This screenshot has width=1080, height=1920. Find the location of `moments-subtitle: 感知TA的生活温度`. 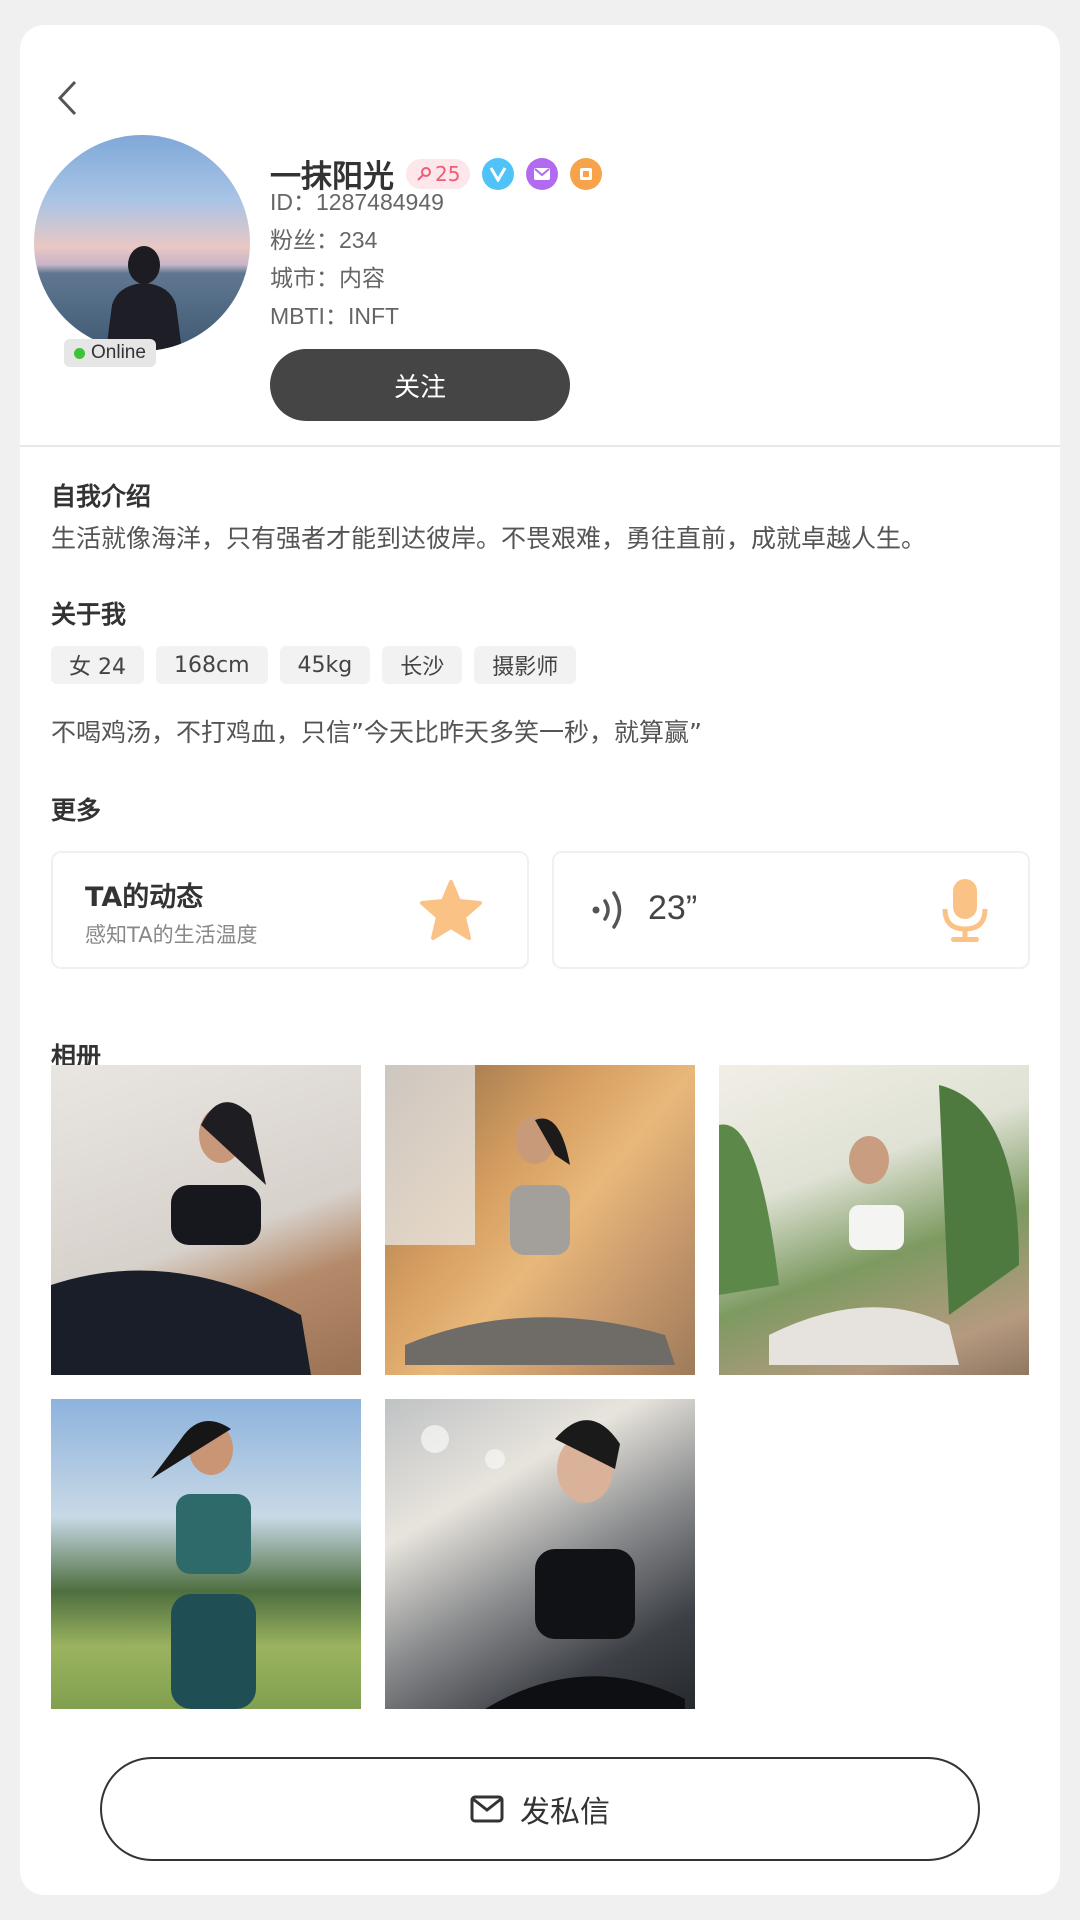

moments-subtitle: 感知TA的生活温度 is located at coordinates (171, 935).